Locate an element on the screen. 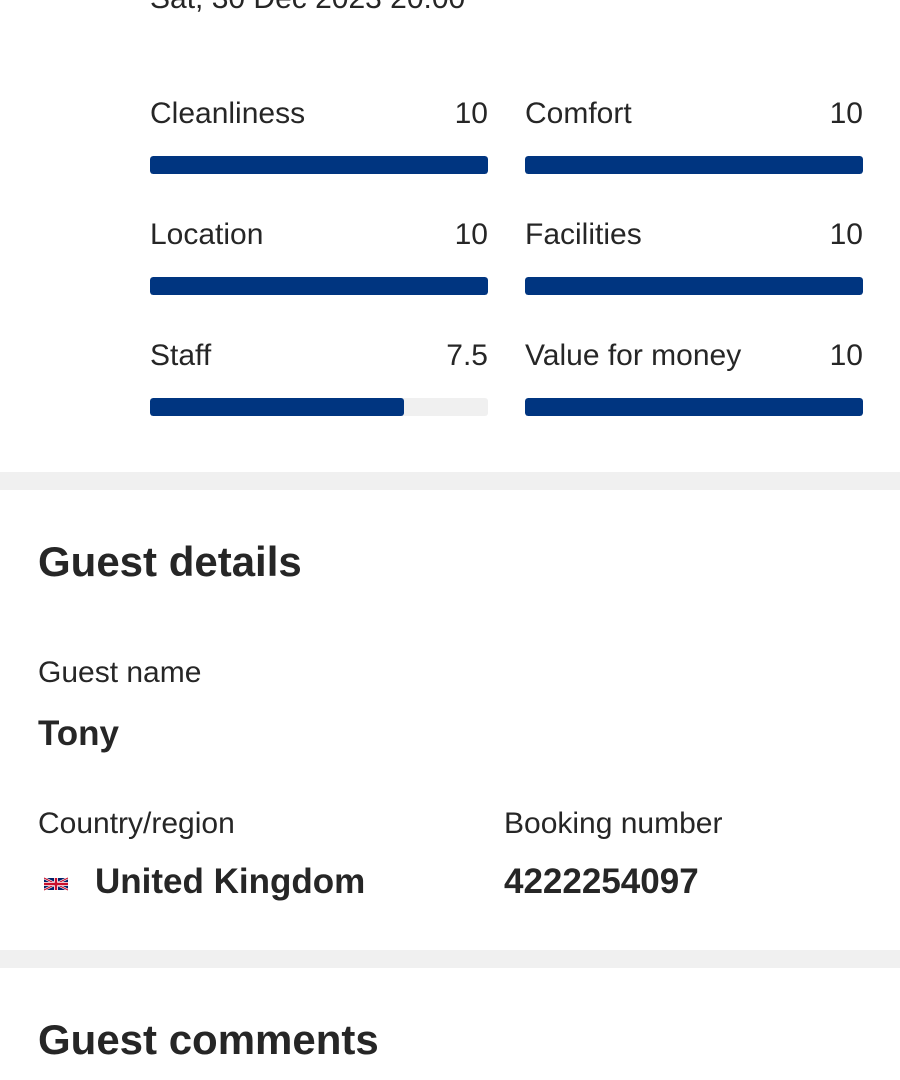  score-label: Facilities is located at coordinates (583, 234).